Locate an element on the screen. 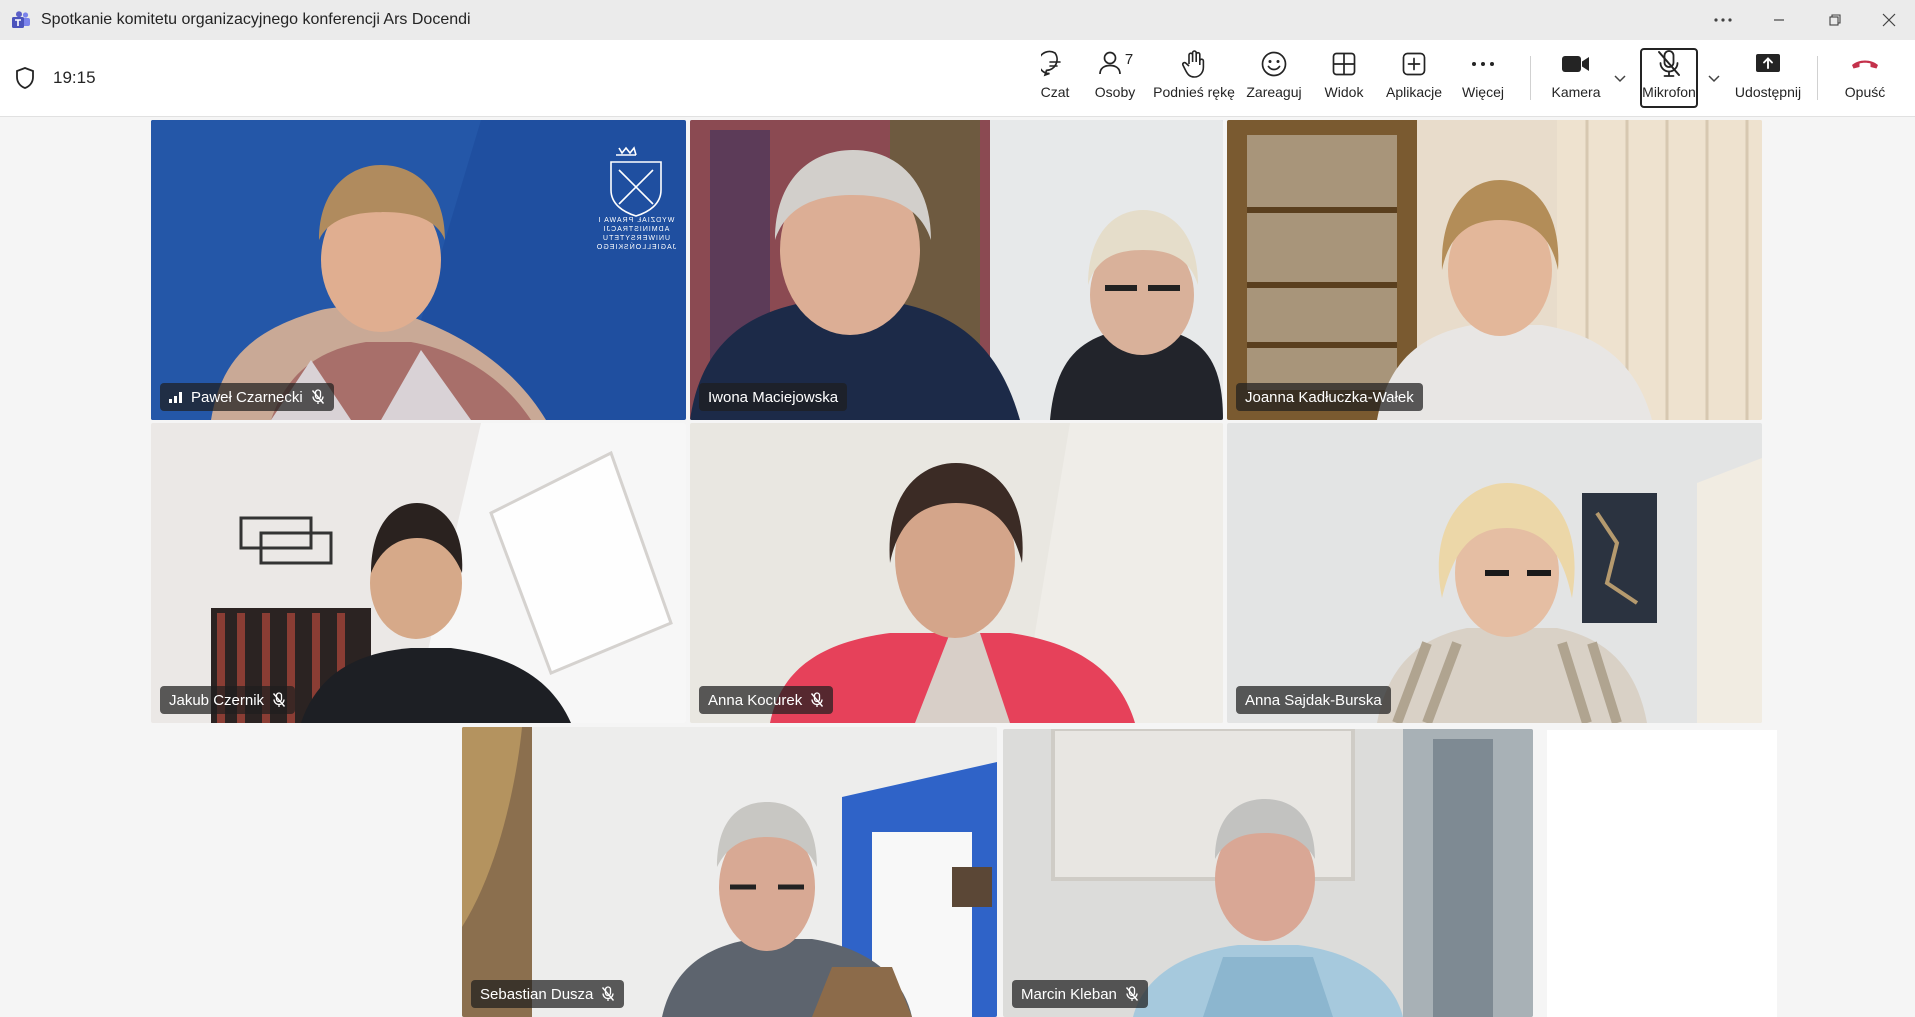 The image size is (1915, 1017). apps-label: Aplikacje is located at coordinates (1414, 92).